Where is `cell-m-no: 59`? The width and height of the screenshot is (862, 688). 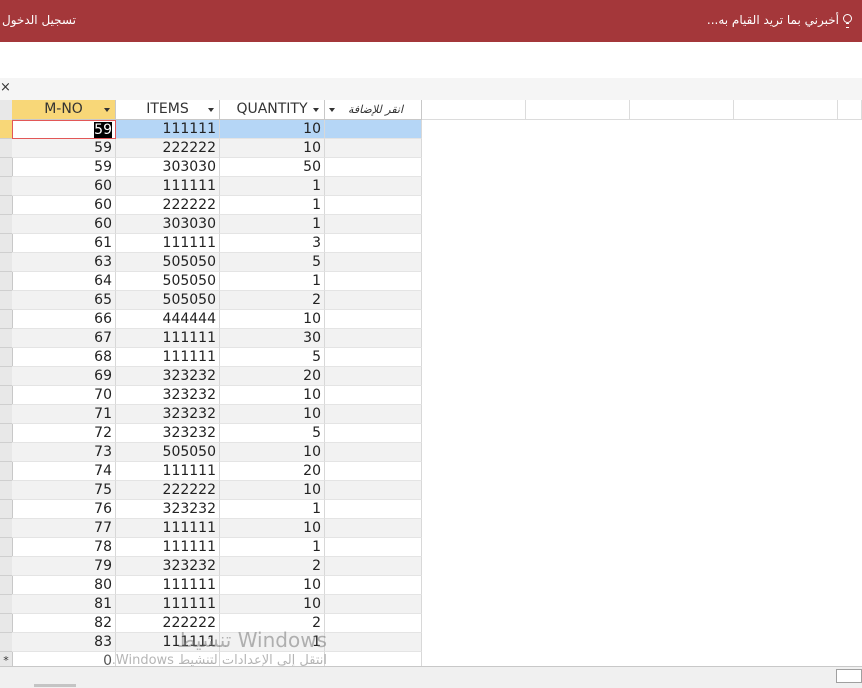 cell-m-no: 59 is located at coordinates (64, 167).